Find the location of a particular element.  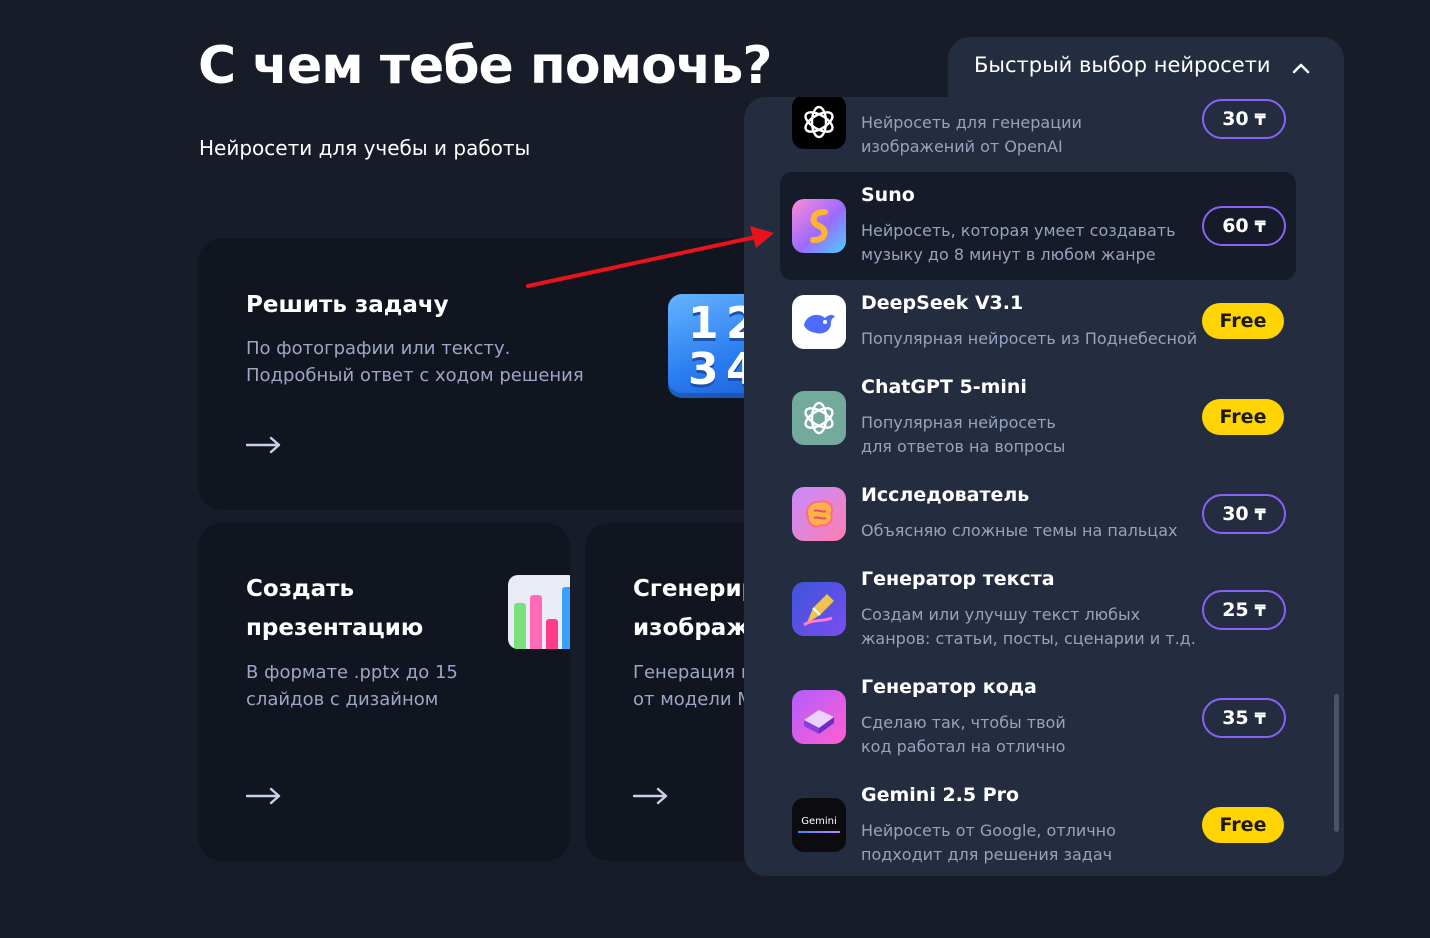

card-title: Решить задачу is located at coordinates (347, 305).